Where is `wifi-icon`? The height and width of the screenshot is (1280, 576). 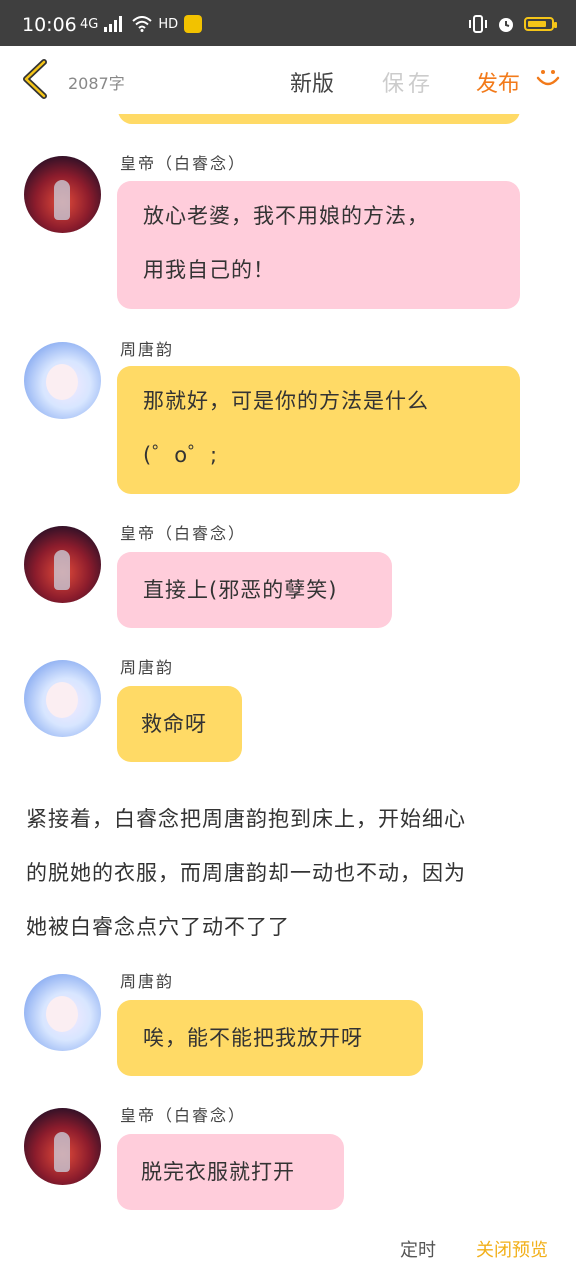 wifi-icon is located at coordinates (142, 24).